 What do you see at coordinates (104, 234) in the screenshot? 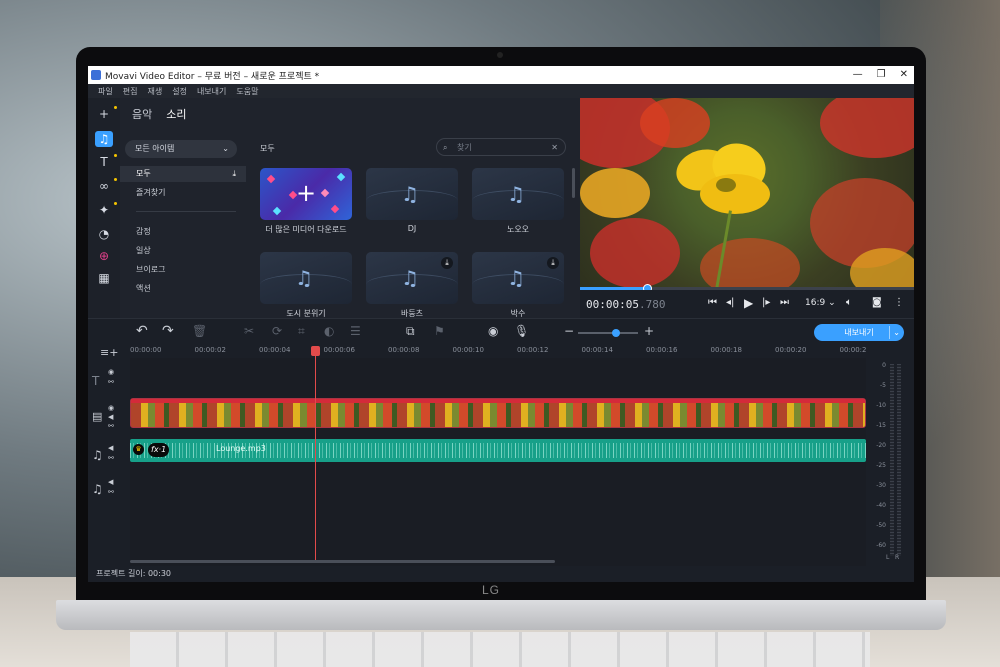
I see `filters-icon: ◔` at bounding box center [104, 234].